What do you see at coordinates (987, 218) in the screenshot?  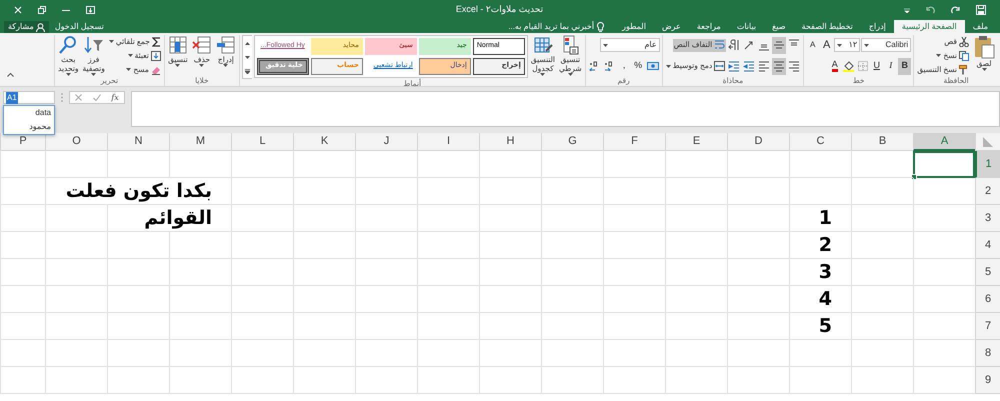 I see `row-header: 3` at bounding box center [987, 218].